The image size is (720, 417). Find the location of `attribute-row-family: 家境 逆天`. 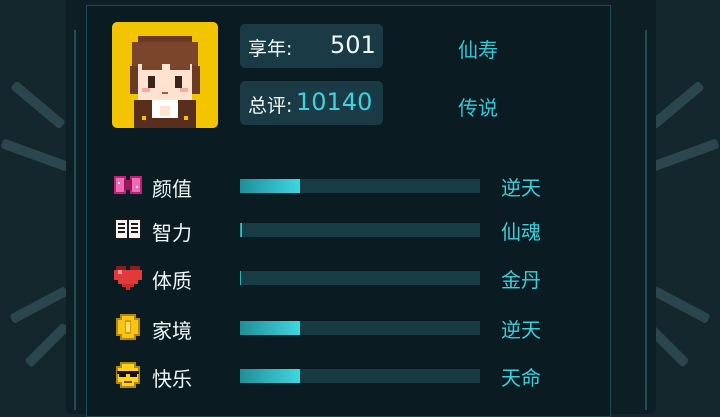

attribute-row-family: 家境 逆天 is located at coordinates (335, 327).